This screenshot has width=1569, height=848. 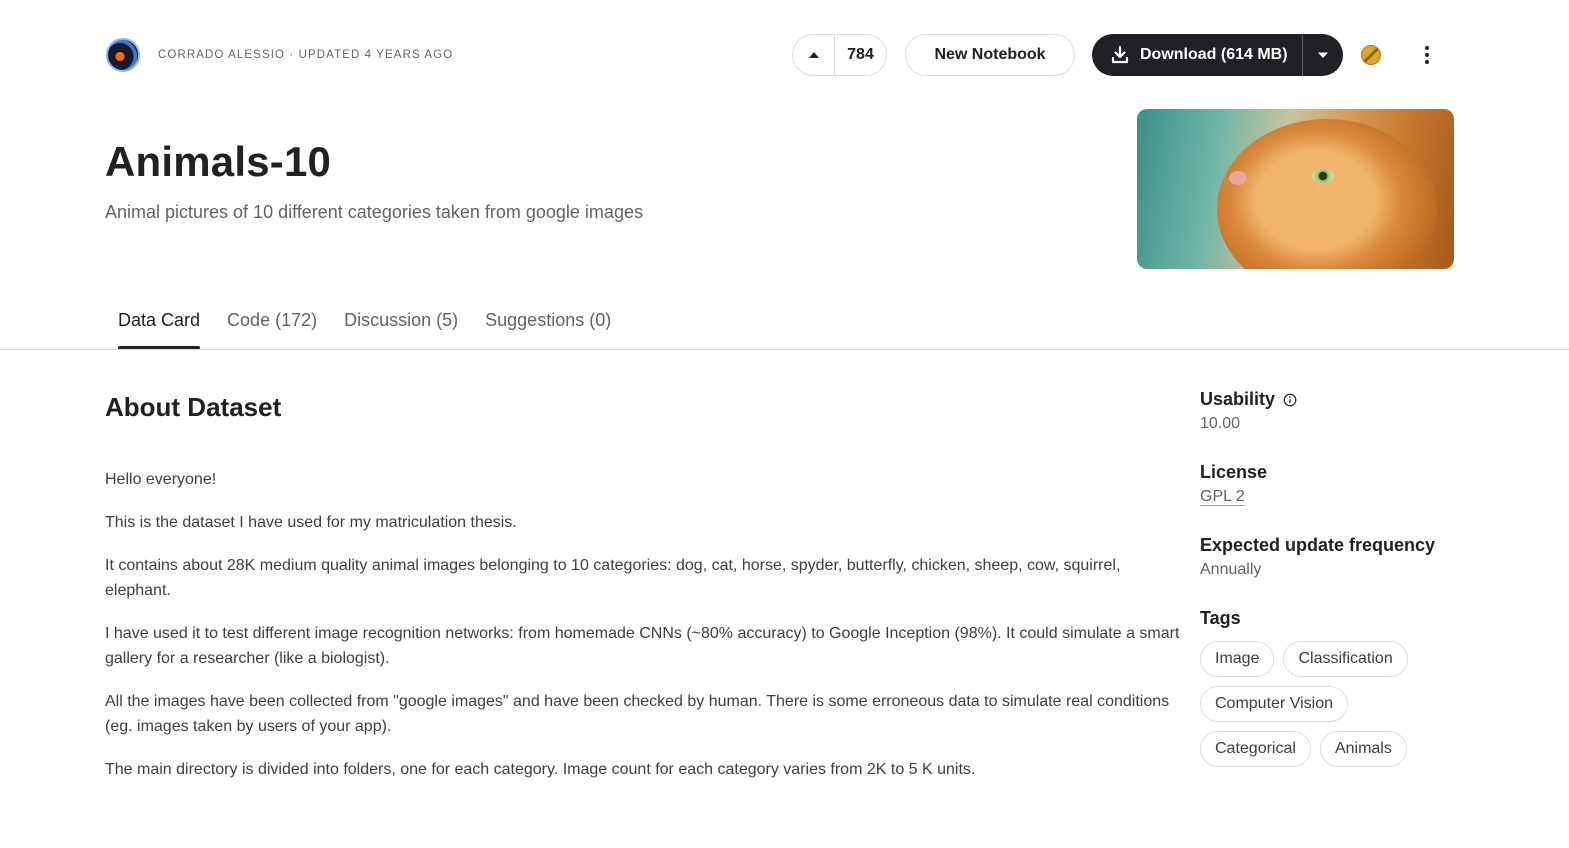 I want to click on tag-image: Image, so click(x=1237, y=659).